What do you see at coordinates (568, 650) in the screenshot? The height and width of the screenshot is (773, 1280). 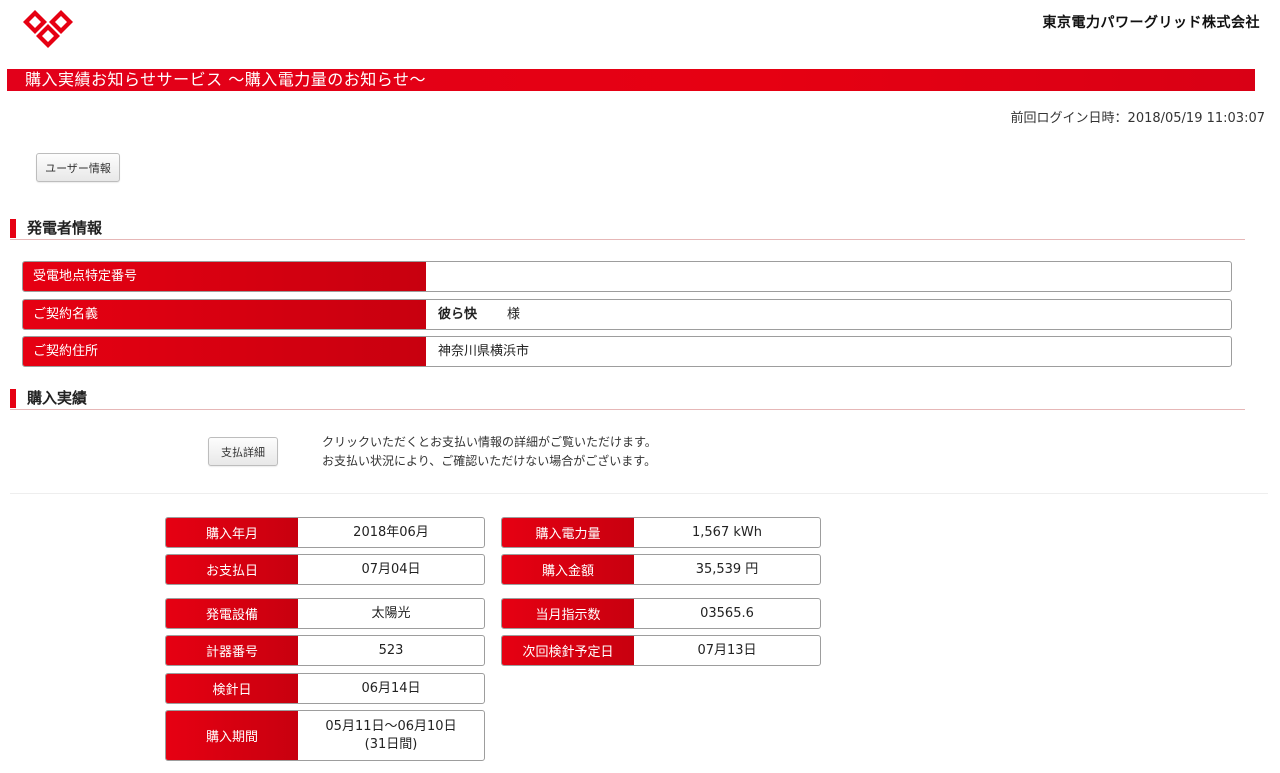 I see `field-label: 次回検針予定日` at bounding box center [568, 650].